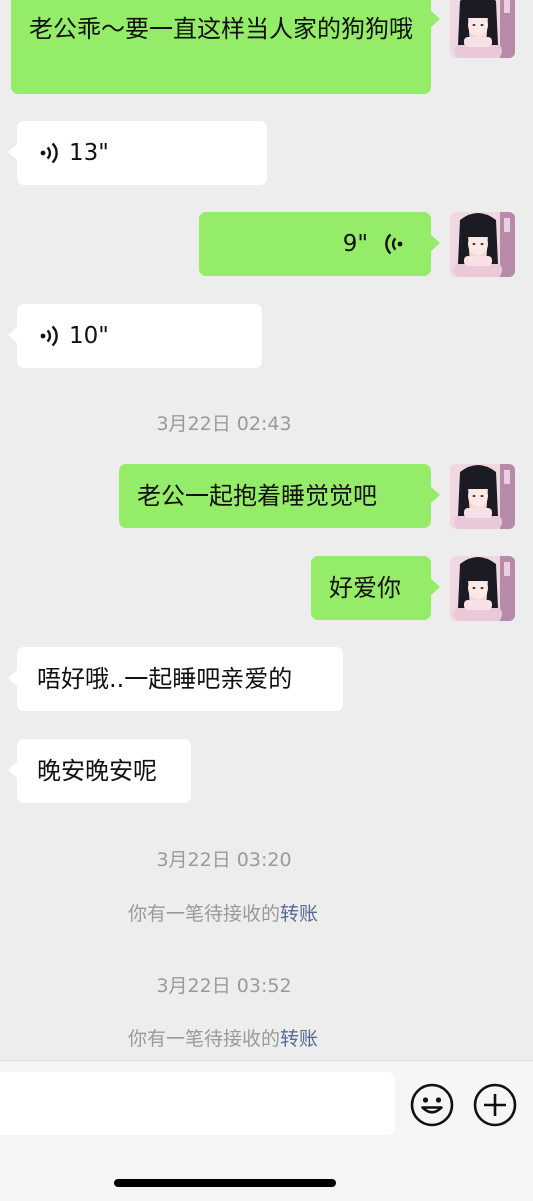  Describe the element at coordinates (225, 47) in the screenshot. I see `message-bubble-outgoing: 老公乖～要一直这样当人家的狗狗哦` at that location.